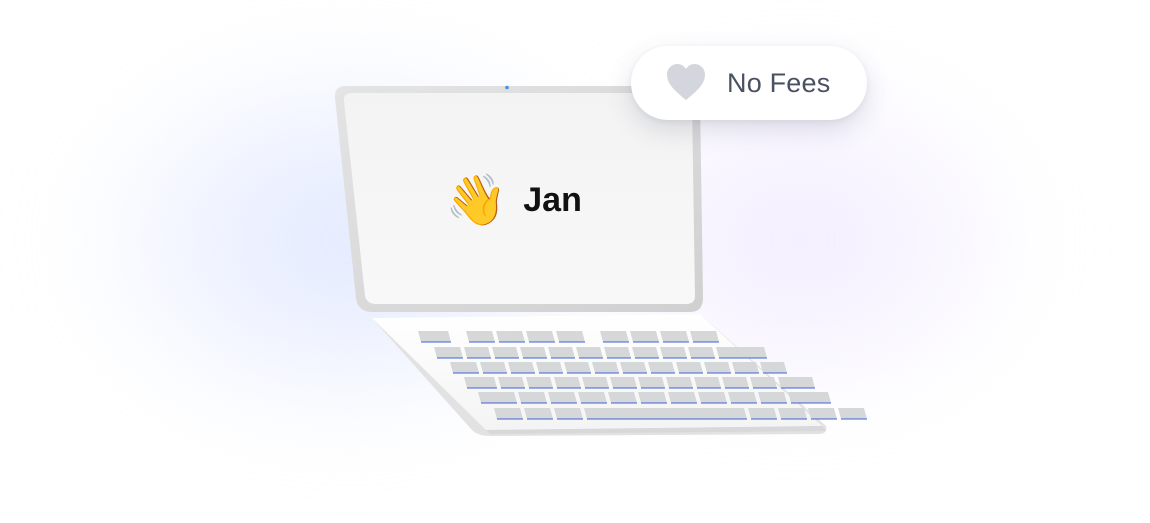 Image resolution: width=1150 pixels, height=523 pixels. What do you see at coordinates (513, 200) in the screenshot?
I see `greeting: 👋 Jan` at bounding box center [513, 200].